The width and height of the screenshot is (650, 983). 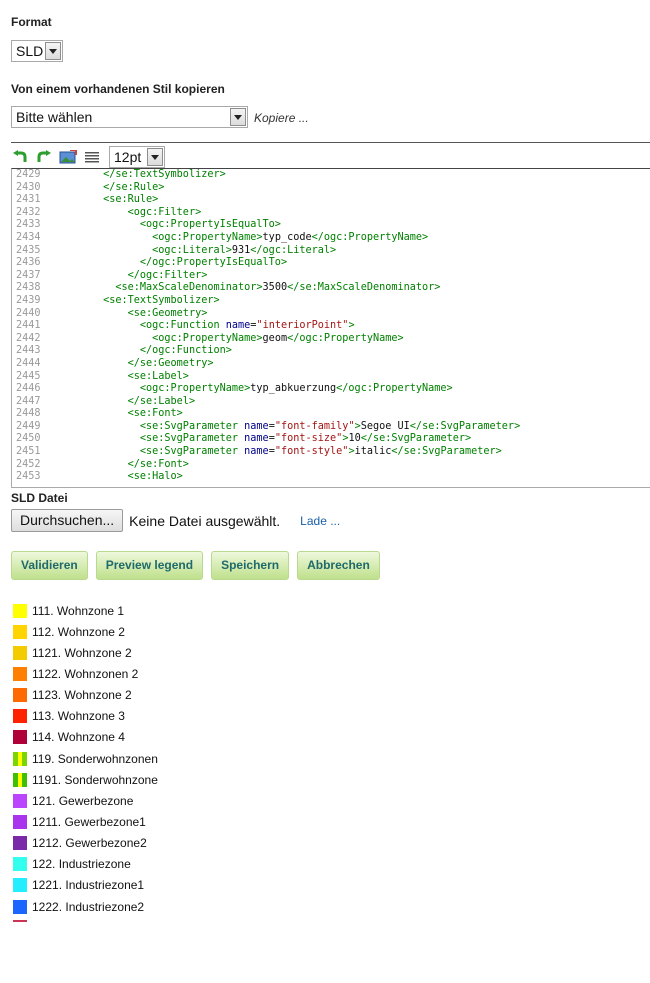 I want to click on code-line: 2443 </ogc:Function>, so click(x=331, y=351).